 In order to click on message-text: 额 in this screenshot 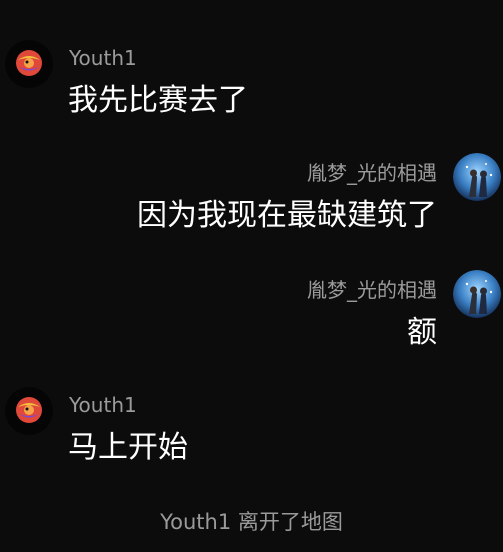, I will do `click(422, 332)`.